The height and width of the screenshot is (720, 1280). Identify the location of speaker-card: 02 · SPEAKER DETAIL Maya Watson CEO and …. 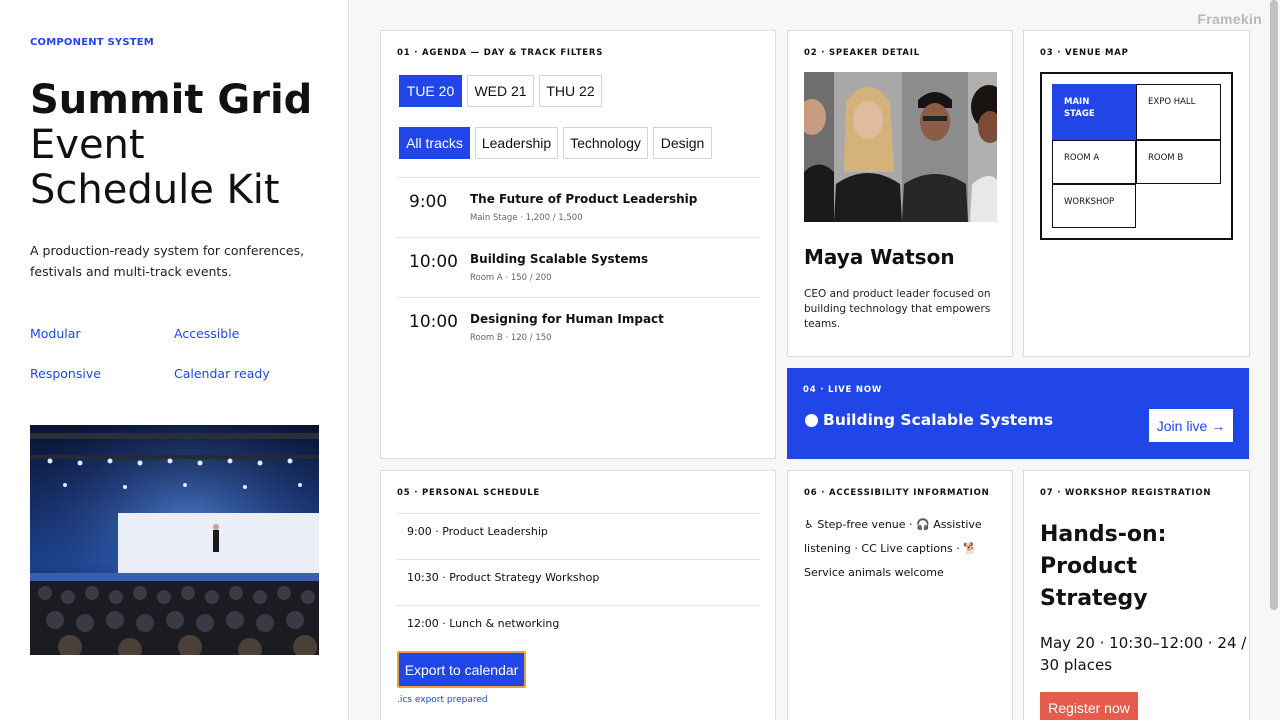
(900, 193).